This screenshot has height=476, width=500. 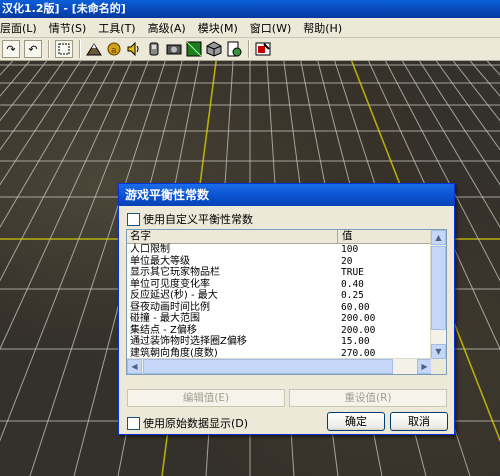 I want to click on constant-value: 0.40, so click(x=352, y=284).